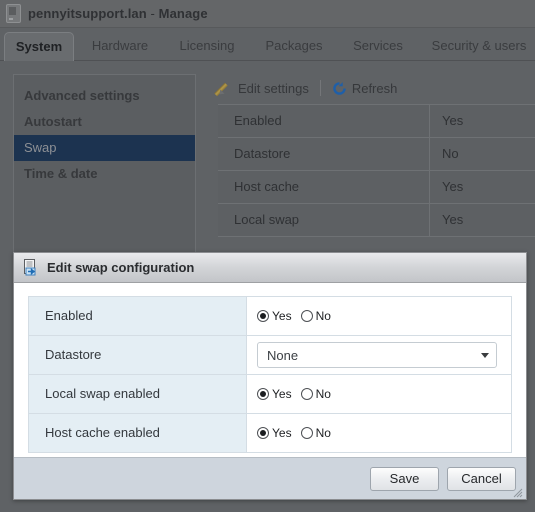  I want to click on form-control-enabled: Yes No, so click(379, 316).